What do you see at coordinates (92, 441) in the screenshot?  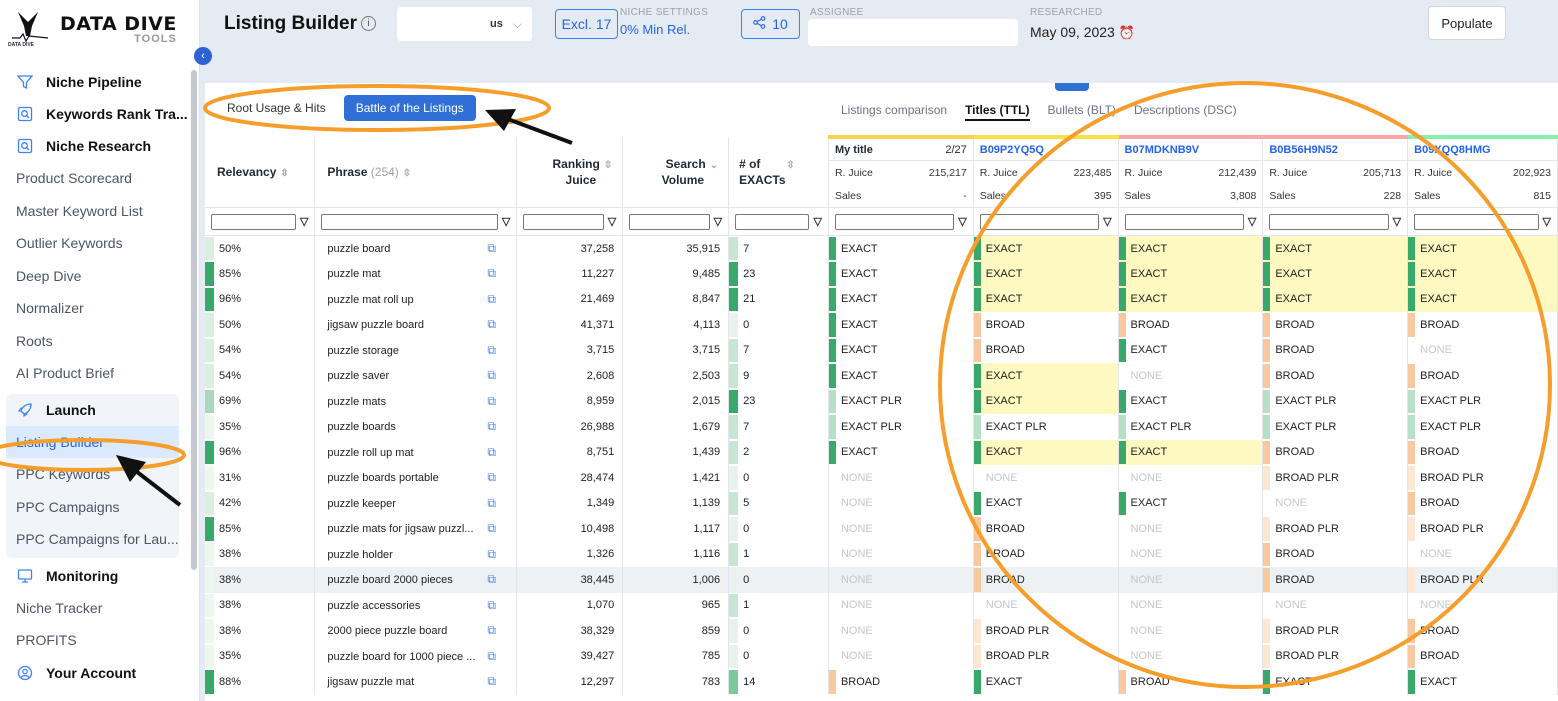 I see `nav-listing-builder: Listing Builder` at bounding box center [92, 441].